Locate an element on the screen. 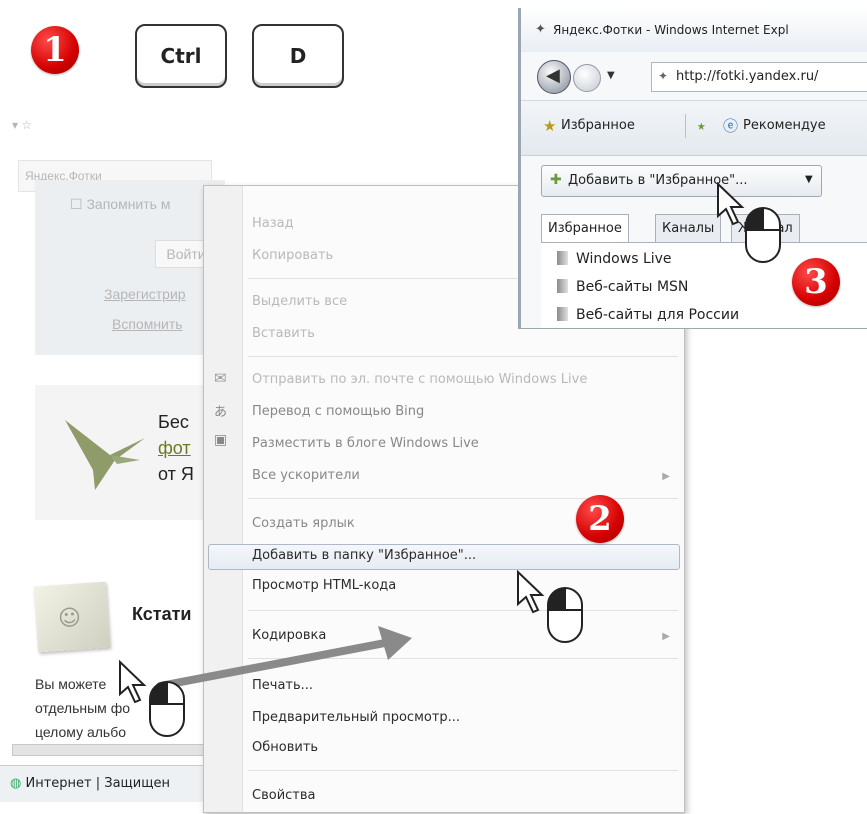  step-badge-3: 3 is located at coordinates (816, 282).